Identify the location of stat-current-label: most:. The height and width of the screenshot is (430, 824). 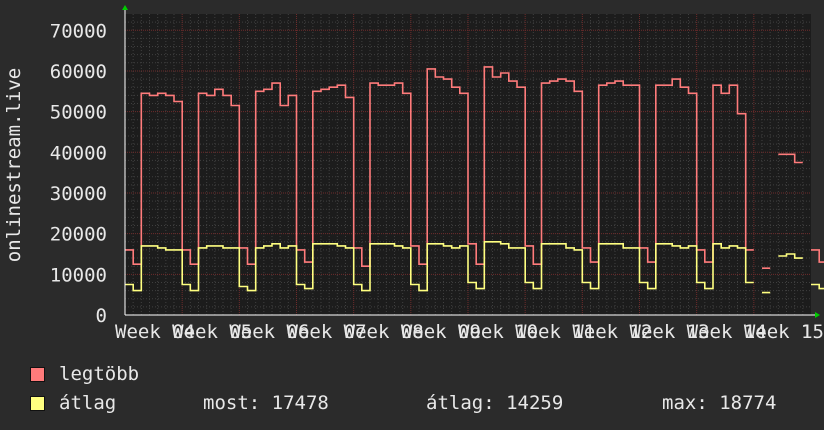
(232, 403).